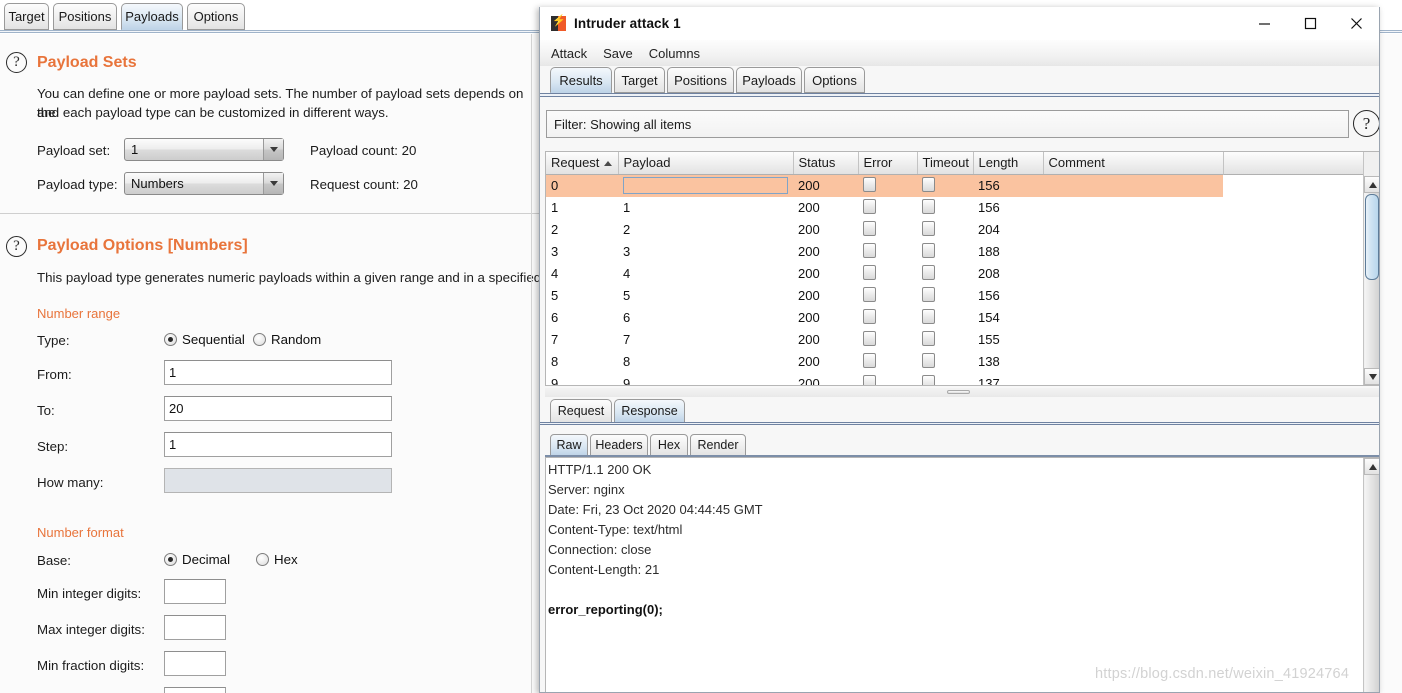 The height and width of the screenshot is (693, 1402). I want to click on cell-payload: 1, so click(705, 208).